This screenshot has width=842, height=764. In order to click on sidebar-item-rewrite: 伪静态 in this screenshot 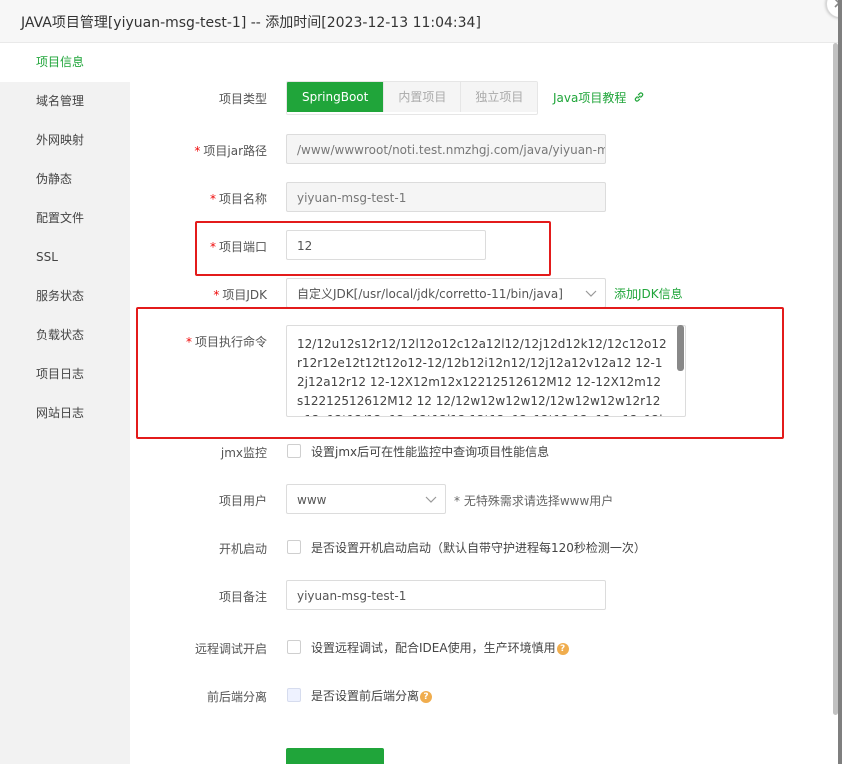, I will do `click(65, 179)`.